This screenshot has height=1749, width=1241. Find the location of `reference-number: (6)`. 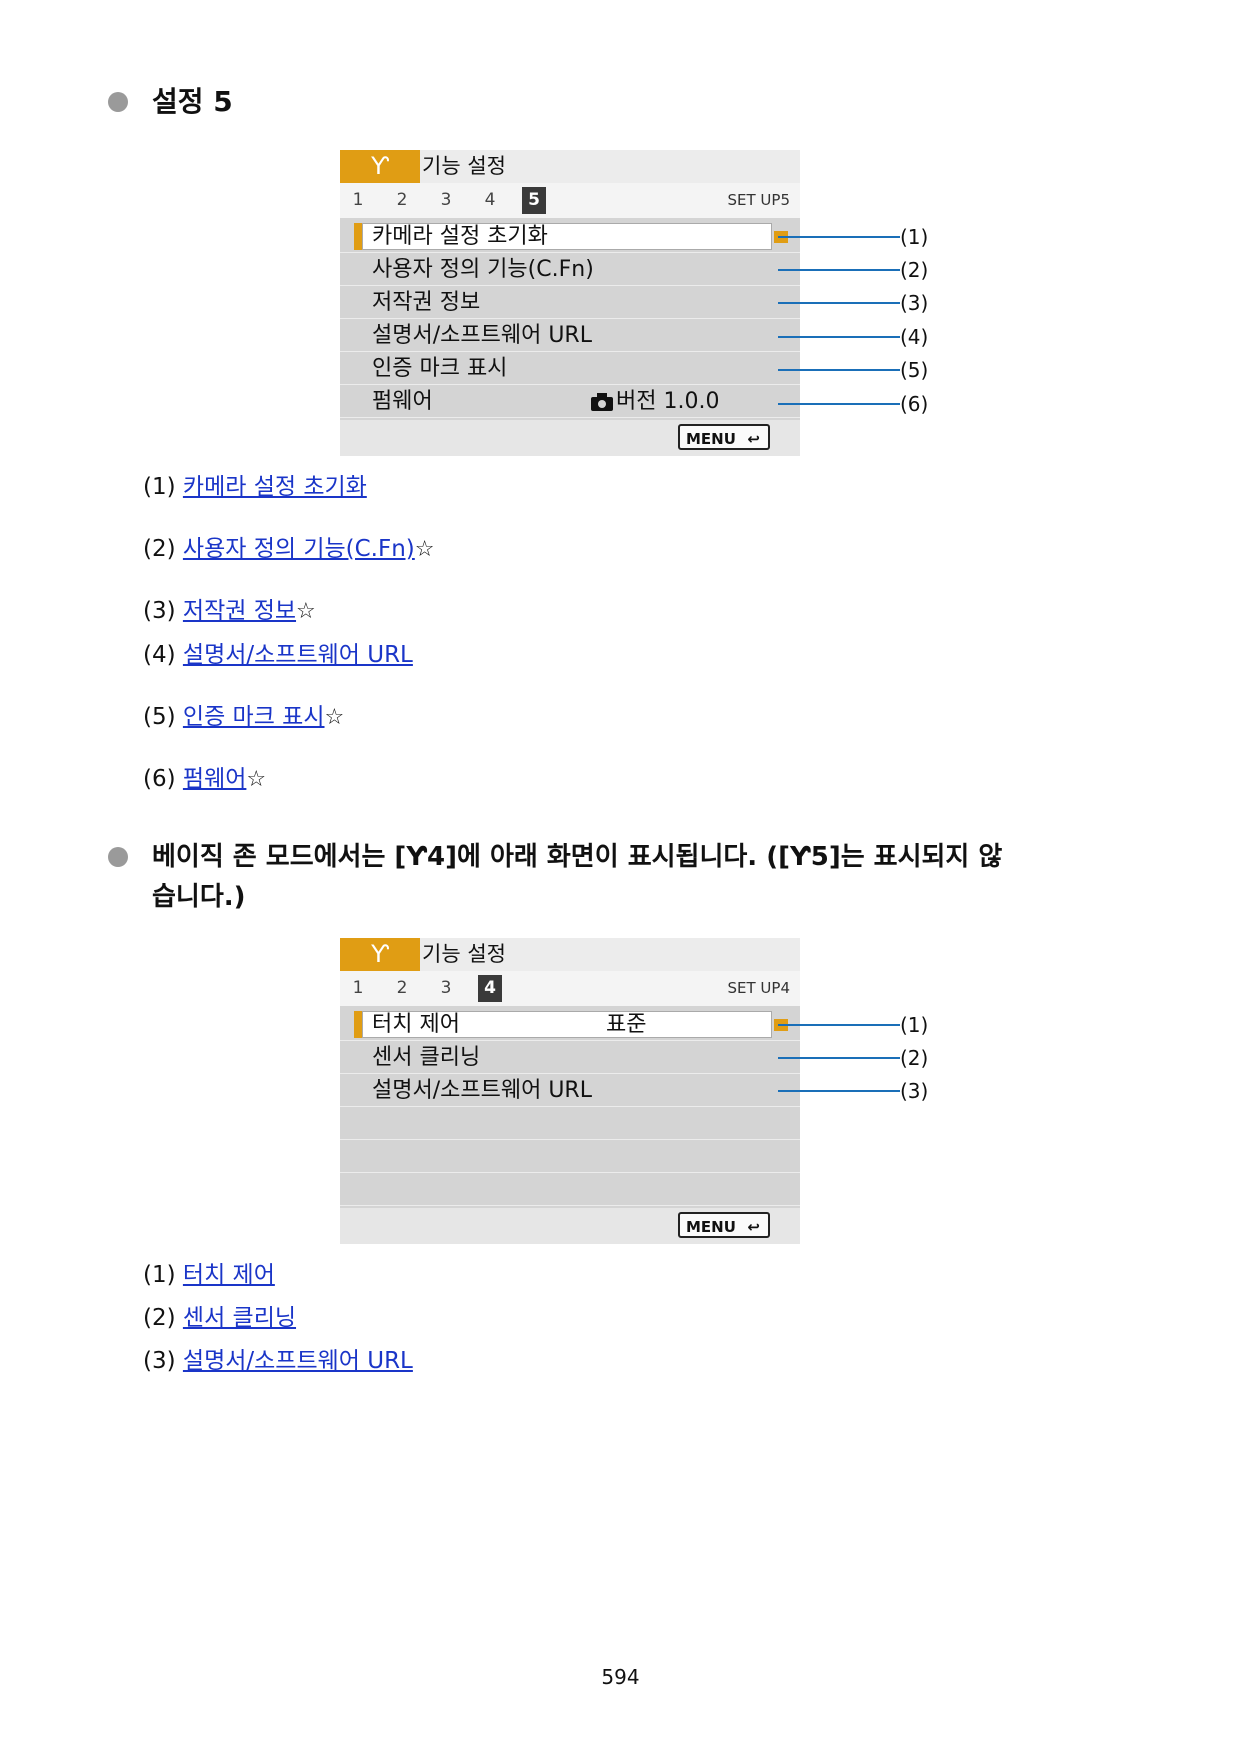

reference-number: (6) is located at coordinates (159, 779).